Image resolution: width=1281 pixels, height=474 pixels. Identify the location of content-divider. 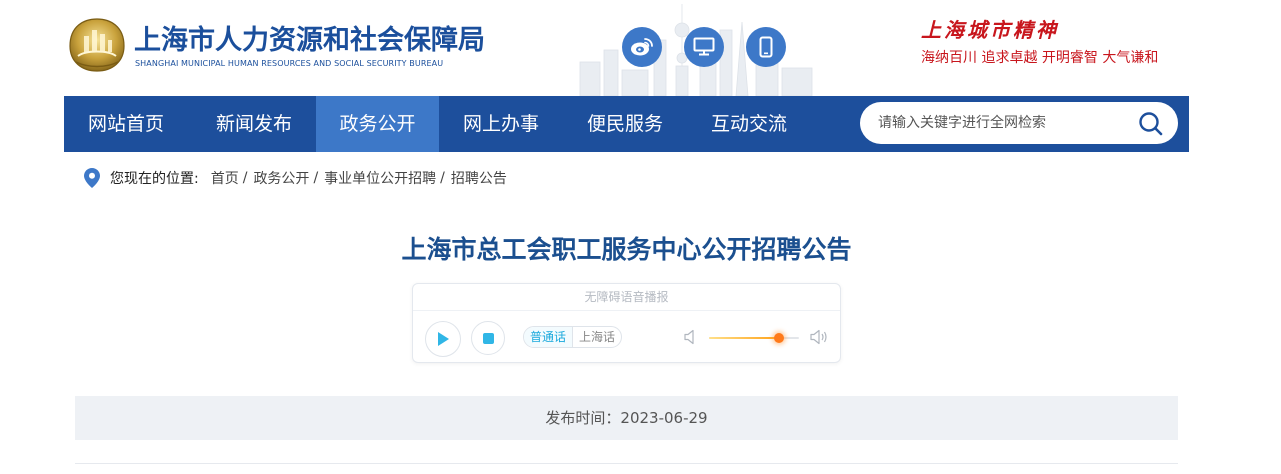
(626, 463).